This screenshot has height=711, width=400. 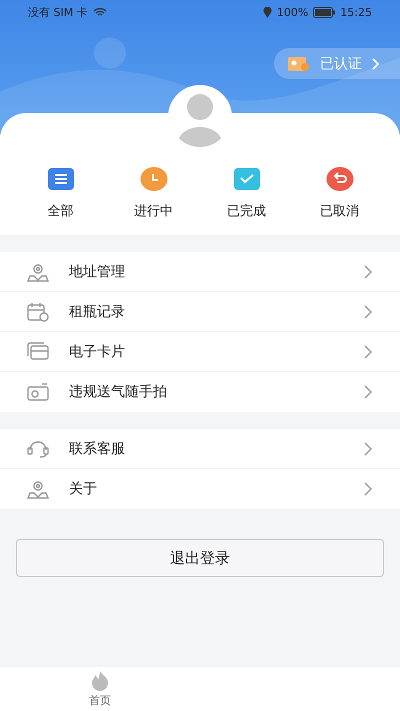 What do you see at coordinates (356, 12) in the screenshot?
I see `clock-text: 15:25` at bounding box center [356, 12].